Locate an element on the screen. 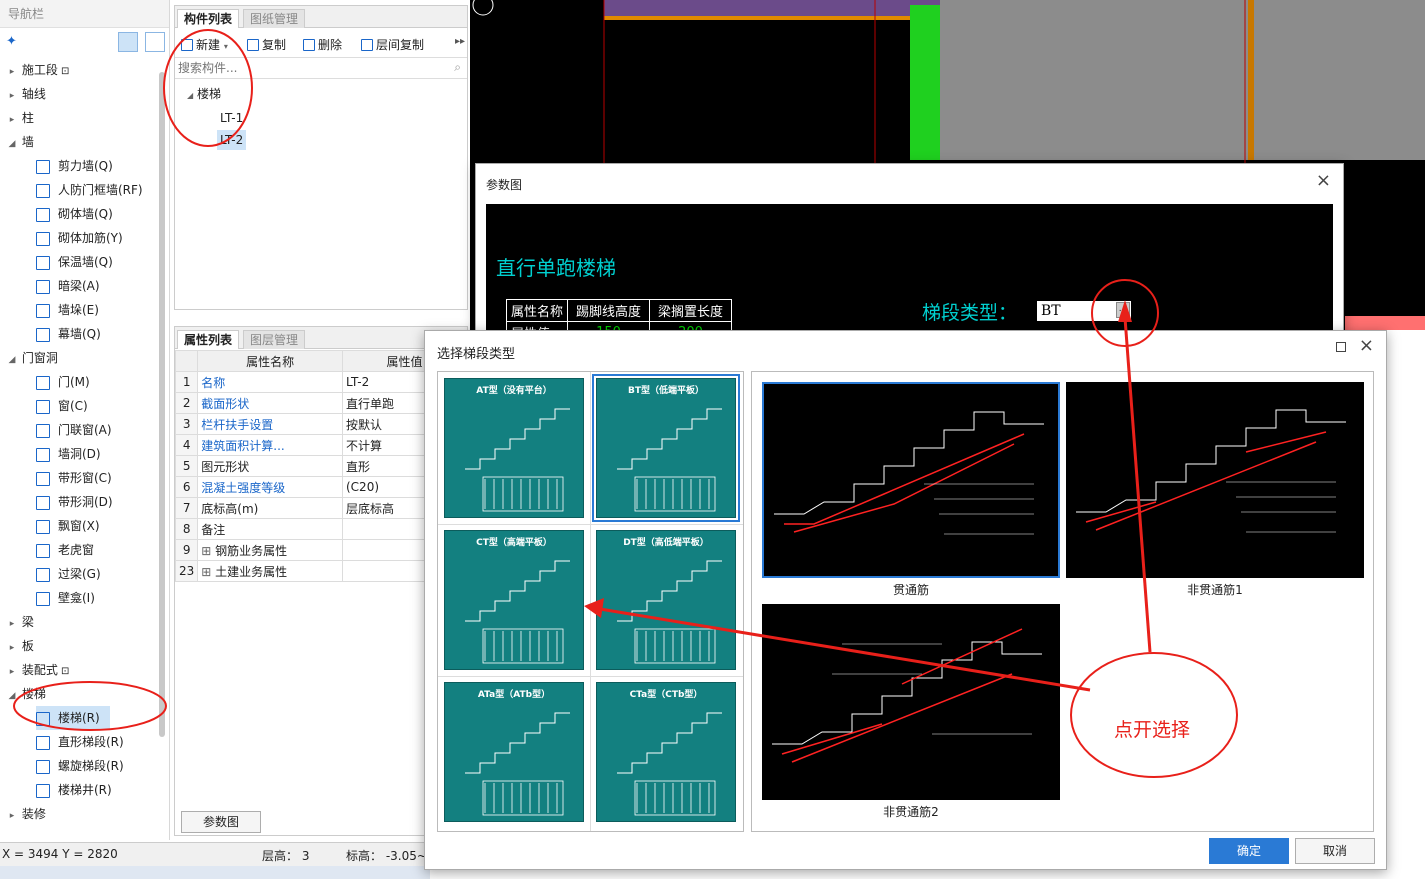 The width and height of the screenshot is (1425, 879). nav-item: 幕墙(Q) is located at coordinates (73, 334).